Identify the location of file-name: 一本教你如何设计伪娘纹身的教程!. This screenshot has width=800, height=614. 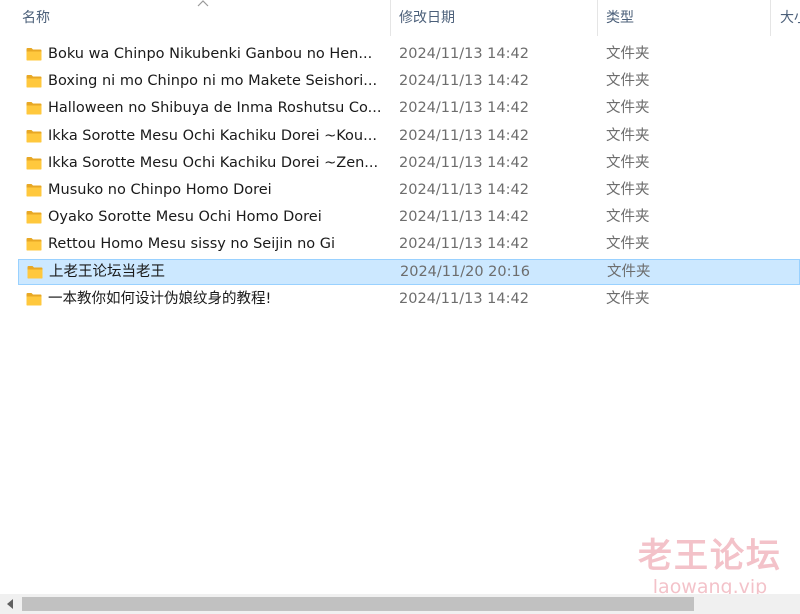
(160, 298).